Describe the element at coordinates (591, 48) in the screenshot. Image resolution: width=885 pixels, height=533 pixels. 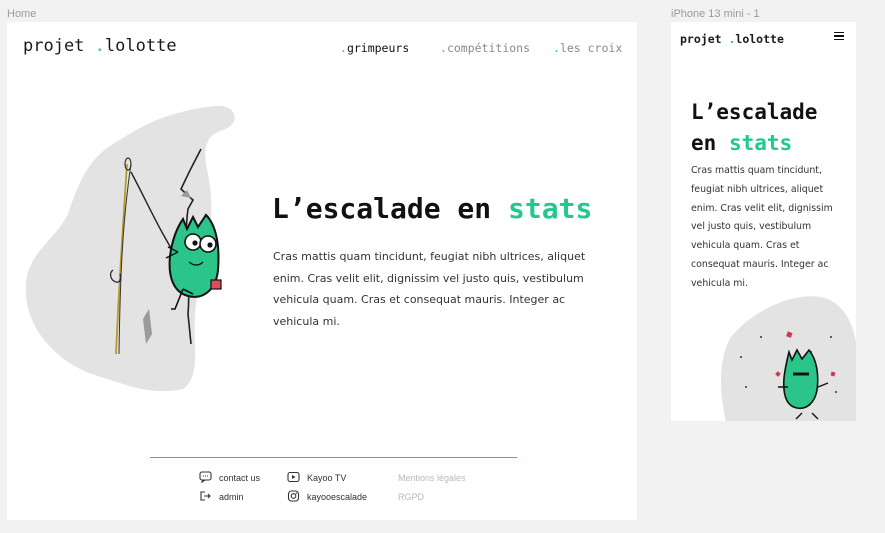
I see `nav-label: les croix` at that location.